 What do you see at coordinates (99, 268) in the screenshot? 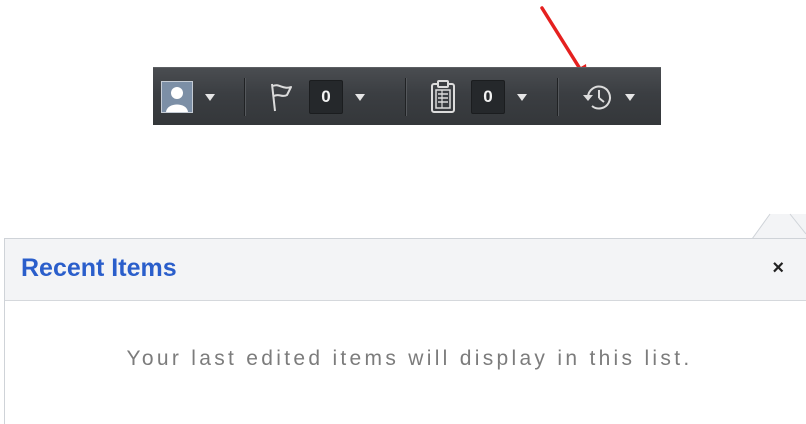
I see `panel-title: Recent Items` at bounding box center [99, 268].